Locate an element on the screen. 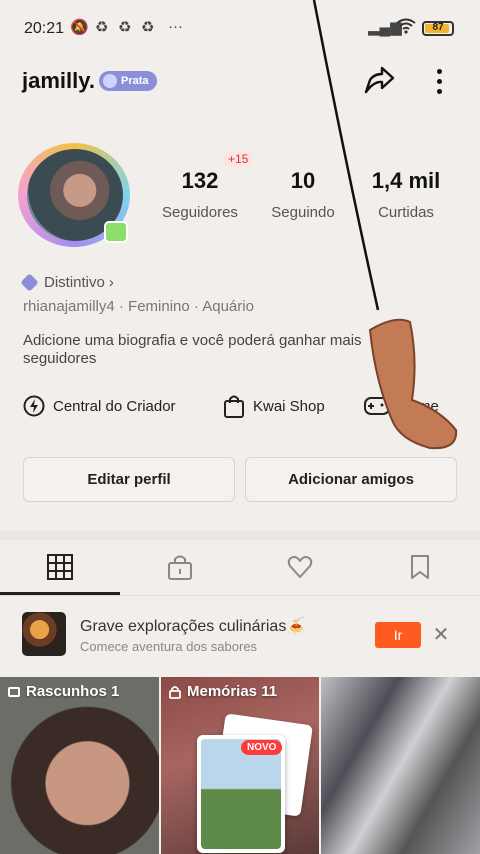 The image size is (480, 854). game-shortcut: Game is located at coordinates (401, 406).